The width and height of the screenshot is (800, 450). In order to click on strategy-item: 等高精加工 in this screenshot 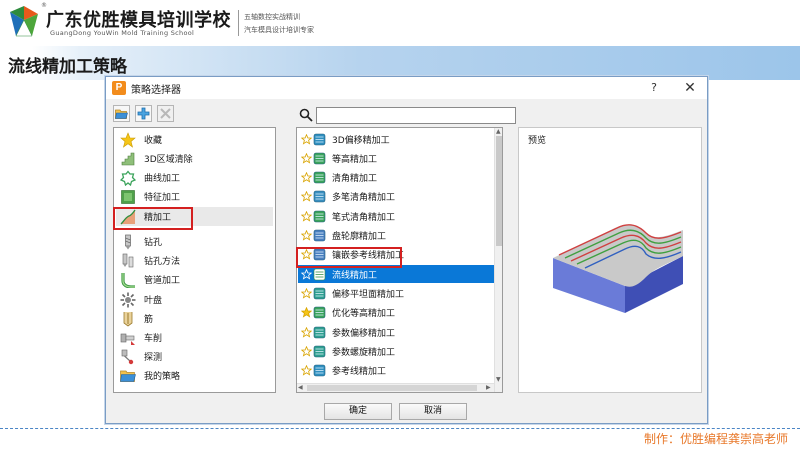, I will do `click(399, 158)`.